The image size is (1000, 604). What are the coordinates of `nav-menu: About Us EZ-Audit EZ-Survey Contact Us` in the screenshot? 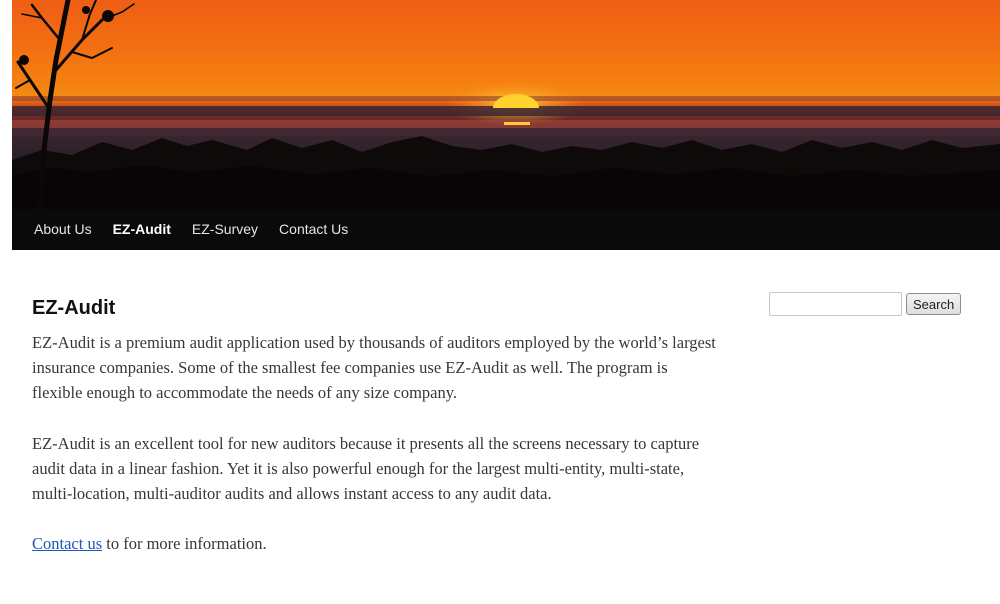 It's located at (506, 229).